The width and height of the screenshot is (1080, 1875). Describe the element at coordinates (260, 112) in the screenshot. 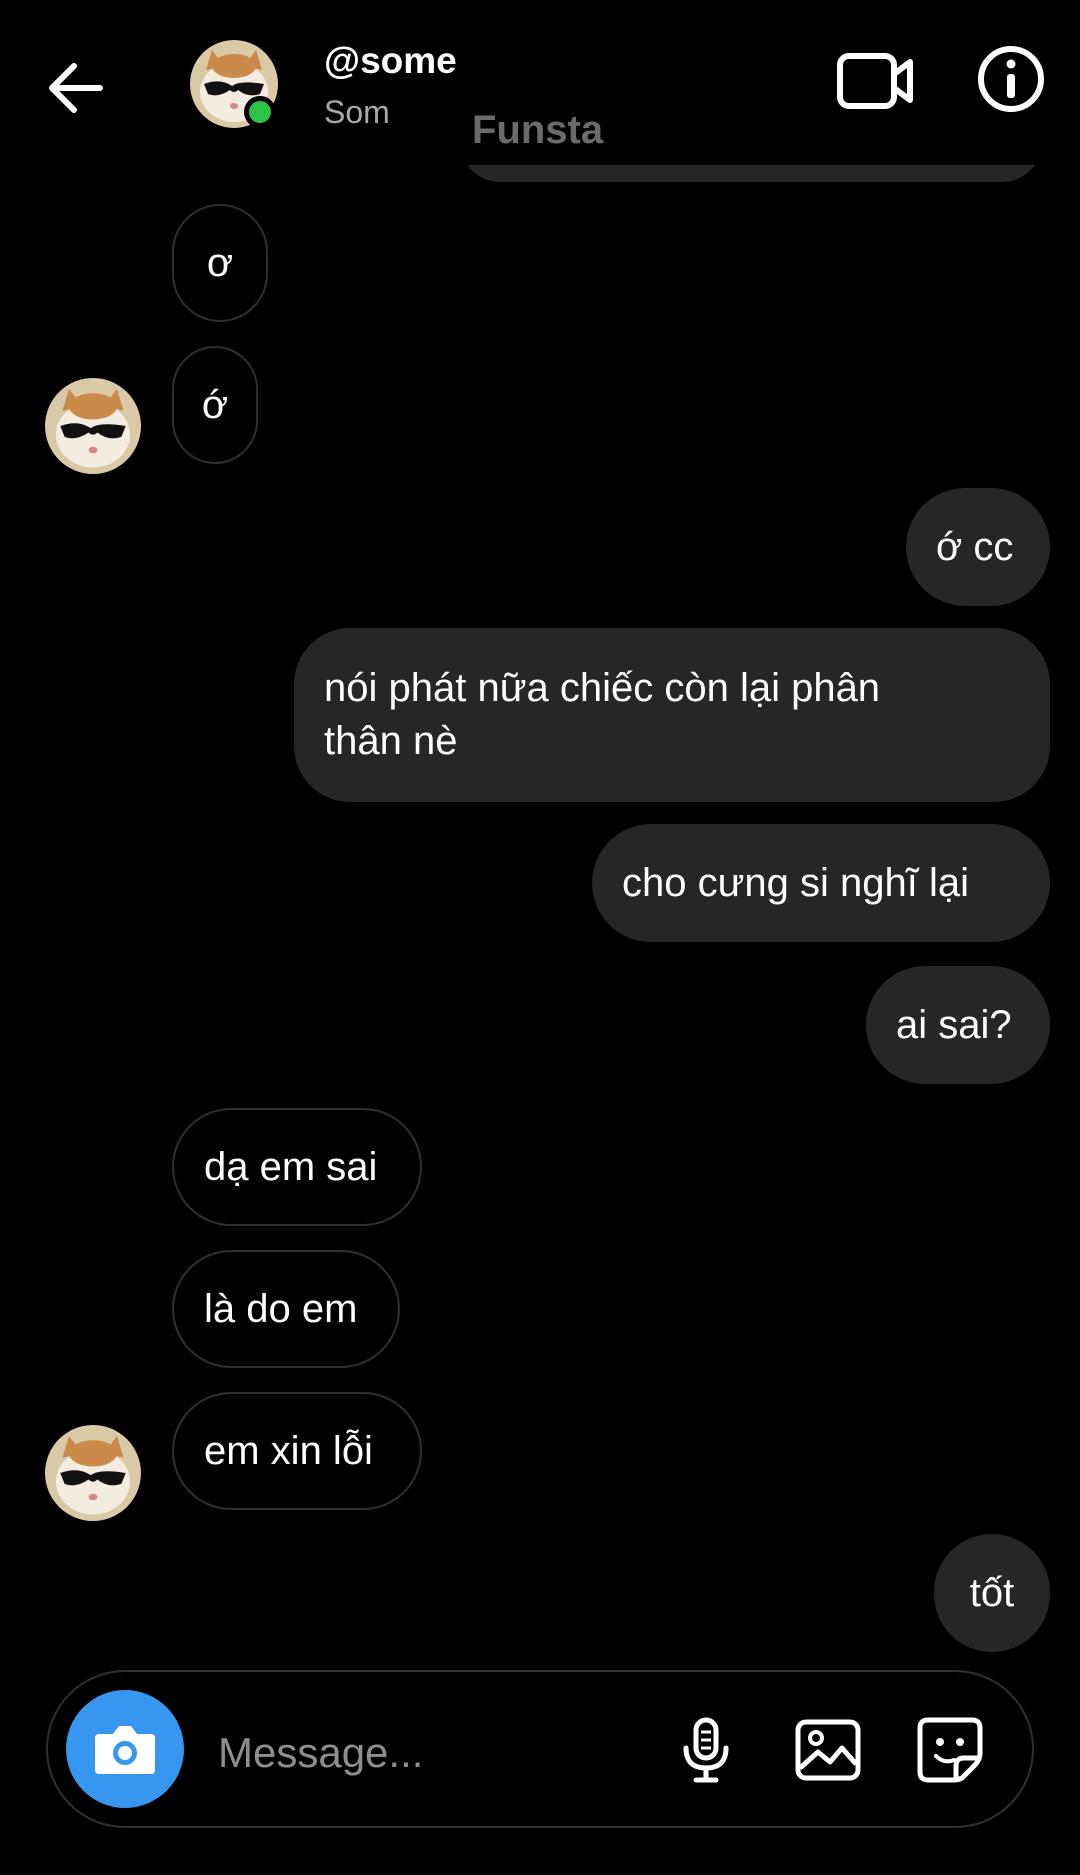

I see `online-status-indicator` at that location.